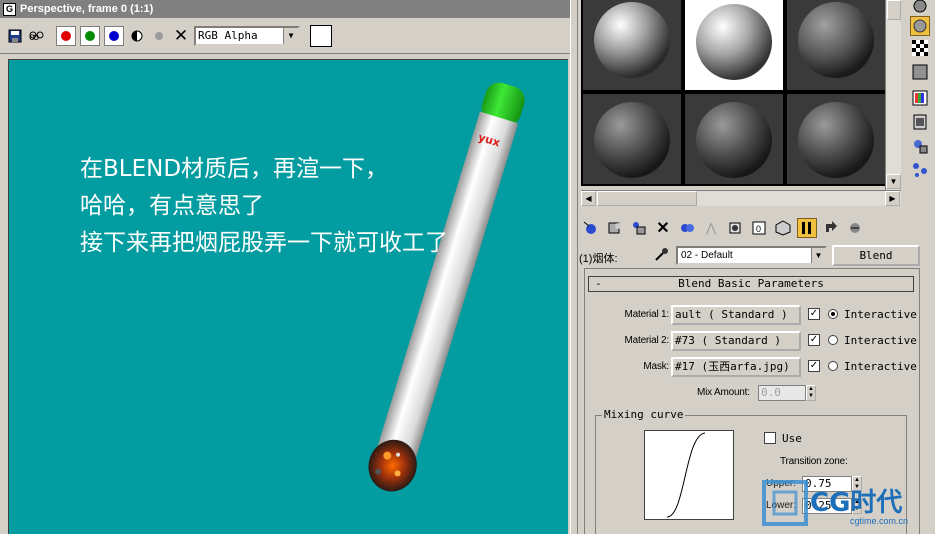 This screenshot has height=534, width=935. I want to click on mask-interactive-label: Interactive, so click(880, 366).